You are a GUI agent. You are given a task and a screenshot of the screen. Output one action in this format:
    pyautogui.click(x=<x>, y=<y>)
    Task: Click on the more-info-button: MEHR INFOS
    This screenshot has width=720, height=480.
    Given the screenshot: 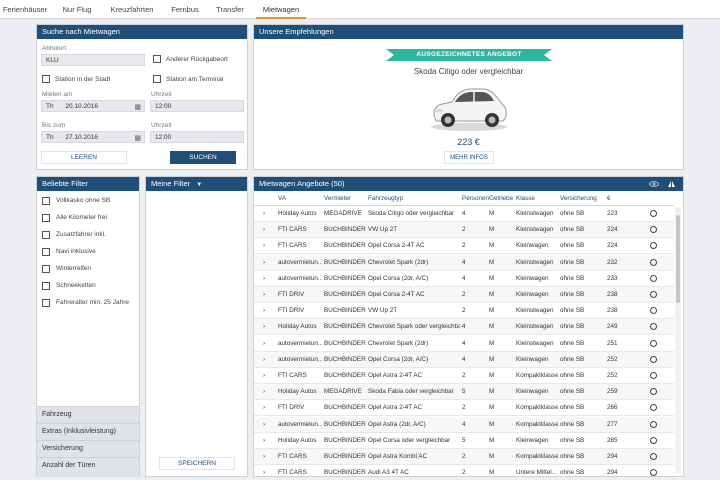 What is the action you would take?
    pyautogui.click(x=469, y=157)
    